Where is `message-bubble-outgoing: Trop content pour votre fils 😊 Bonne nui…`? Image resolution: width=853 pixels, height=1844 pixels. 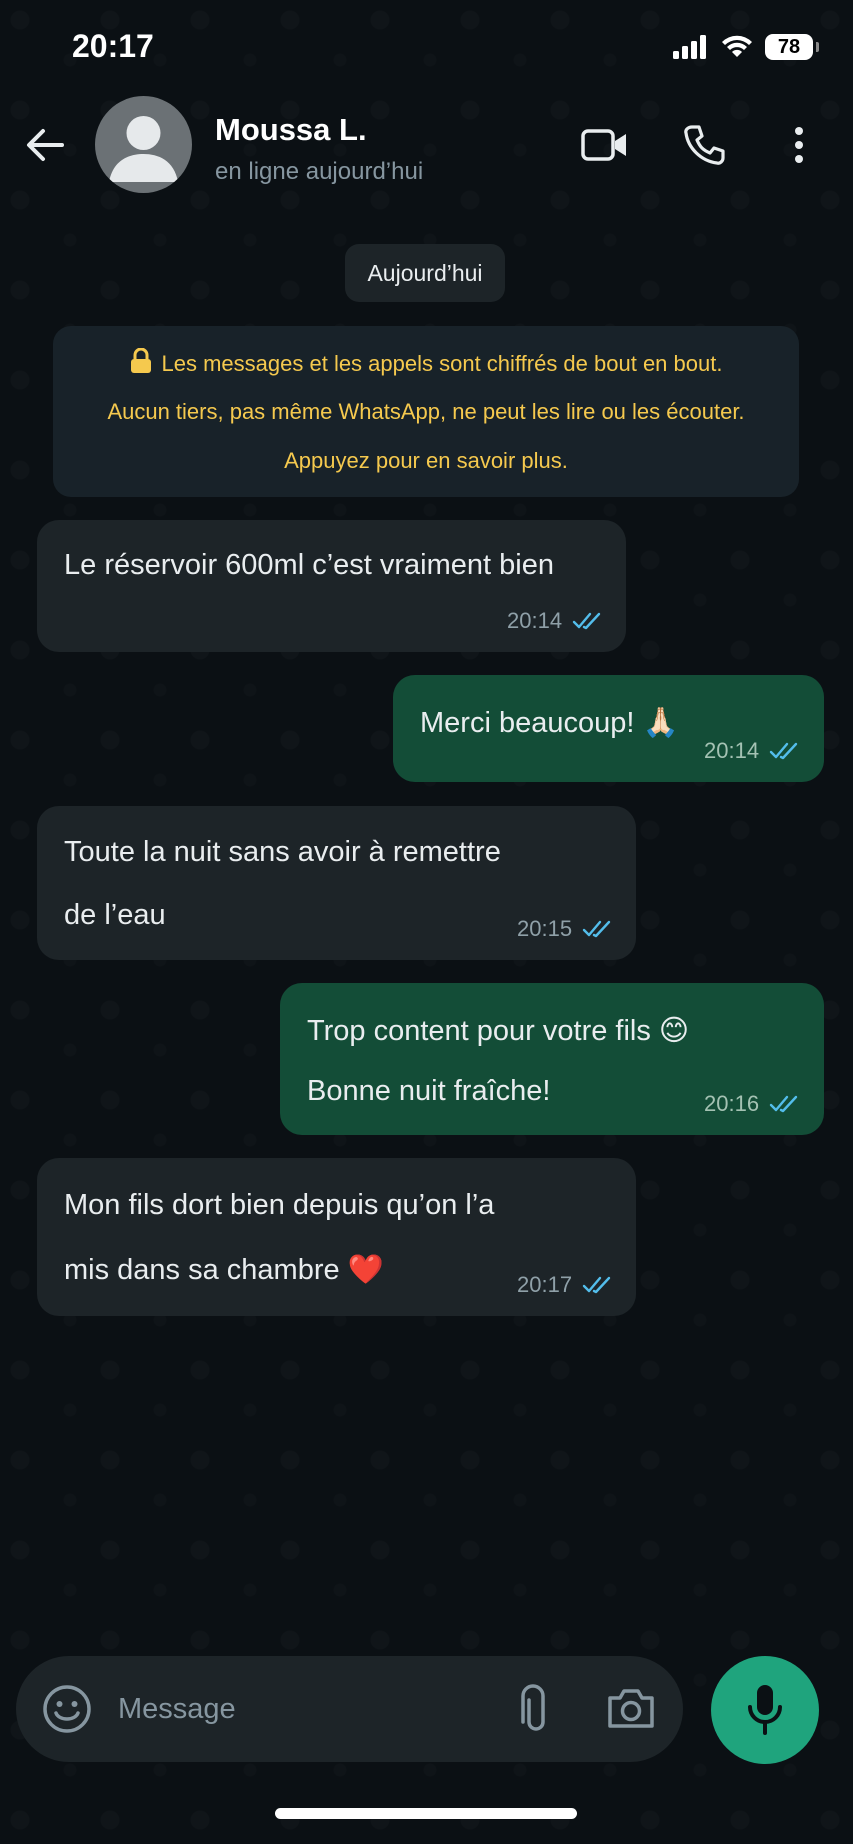 message-bubble-outgoing: Trop content pour votre fils 😊 Bonne nui… is located at coordinates (552, 1059).